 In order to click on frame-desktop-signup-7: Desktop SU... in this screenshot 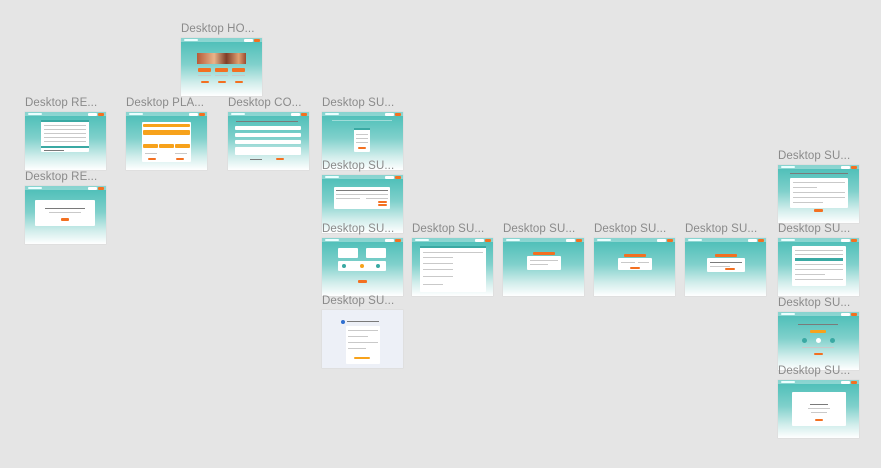, I will do `click(634, 259)`.